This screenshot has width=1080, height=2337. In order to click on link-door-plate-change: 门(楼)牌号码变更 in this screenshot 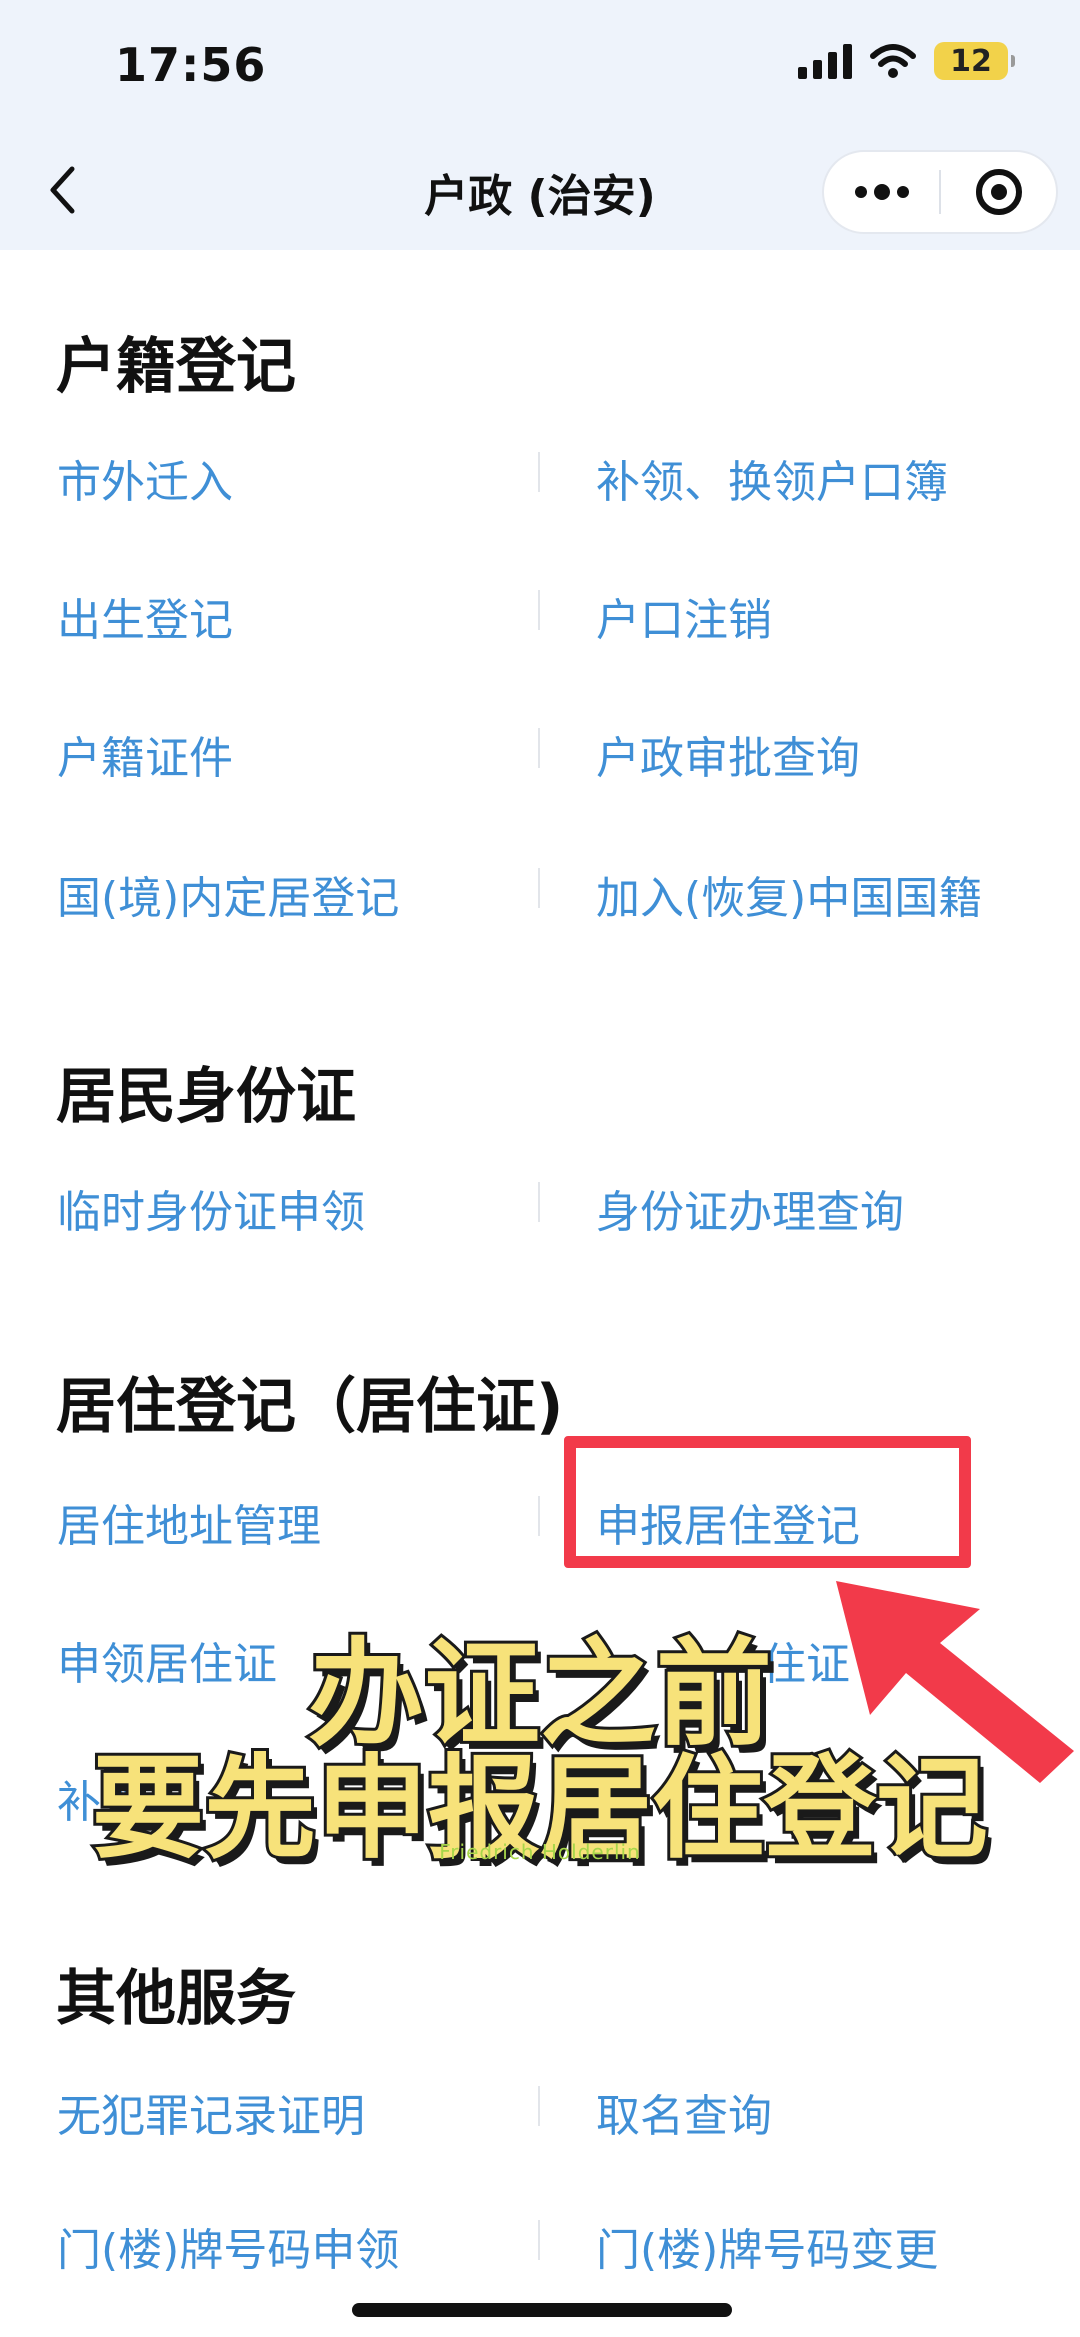, I will do `click(767, 2246)`.